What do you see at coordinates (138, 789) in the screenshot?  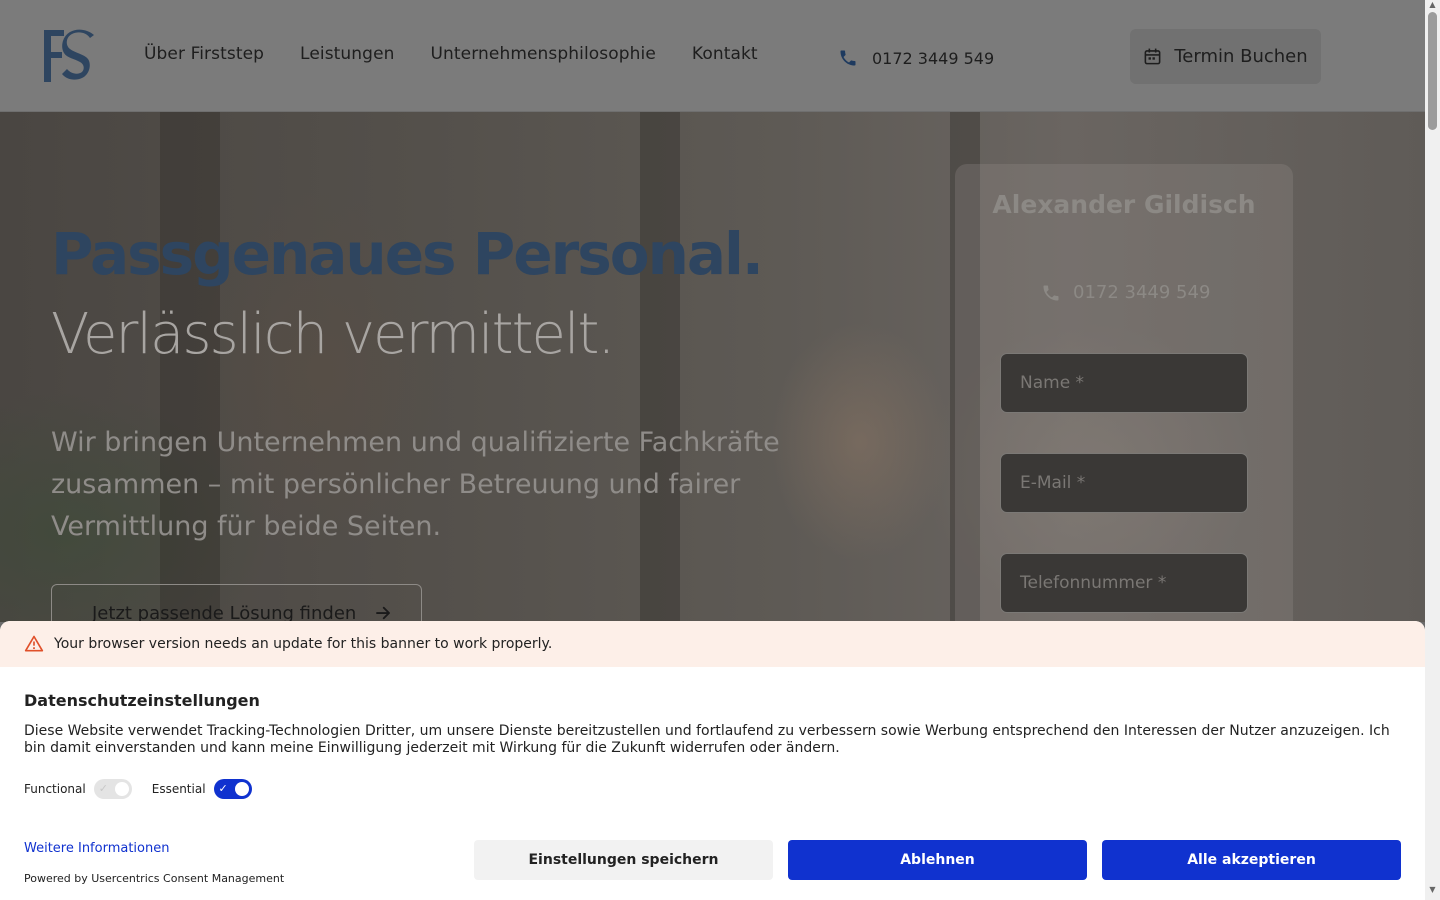 I see `consent-toggles: Functional ✓ Essential ✓` at bounding box center [138, 789].